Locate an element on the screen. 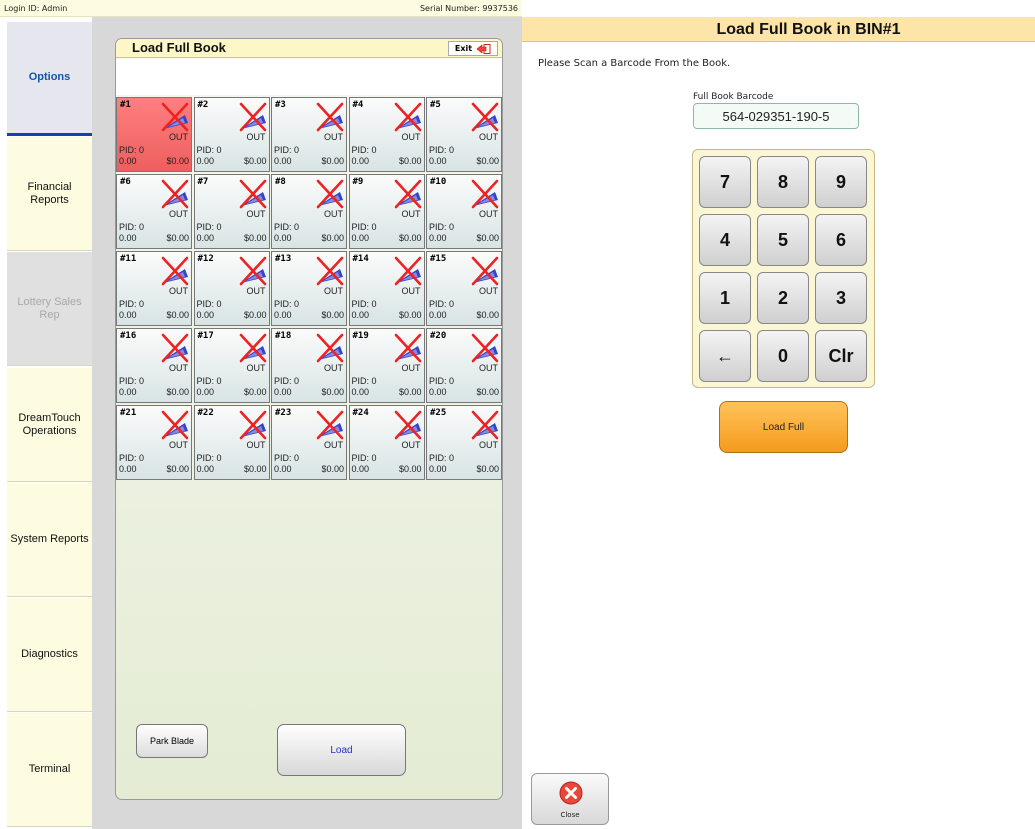 The width and height of the screenshot is (1035, 829). bin-cell: #21 OUT PID: 0 0.00 $0.00 is located at coordinates (154, 442).